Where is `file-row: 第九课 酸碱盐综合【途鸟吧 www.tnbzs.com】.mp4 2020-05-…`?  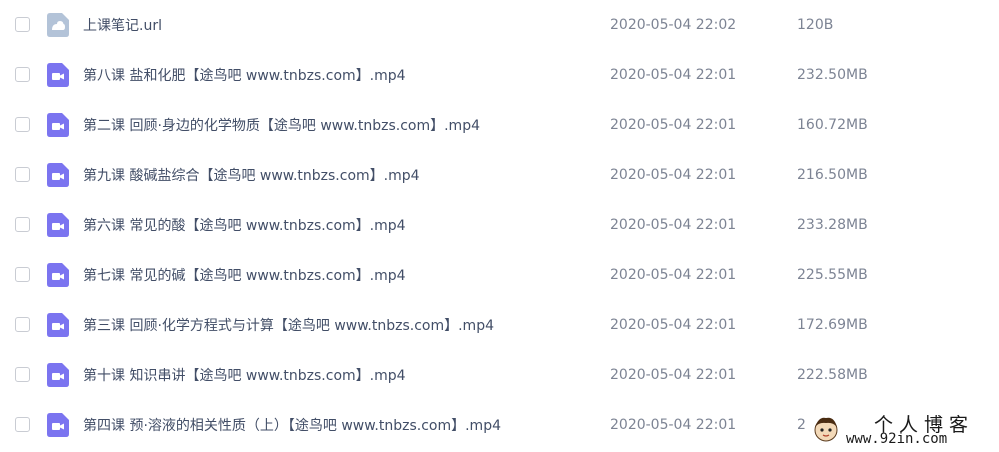 file-row: 第九课 酸碱盐综合【途鸟吧 www.tnbzs.com】.mp4 2020-05-… is located at coordinates (499, 175).